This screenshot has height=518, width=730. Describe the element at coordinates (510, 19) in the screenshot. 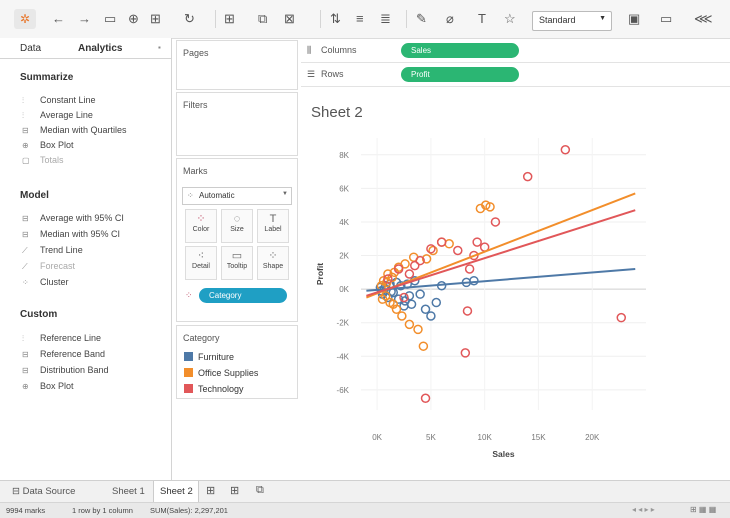

I see `pin-icon: ☆` at that location.